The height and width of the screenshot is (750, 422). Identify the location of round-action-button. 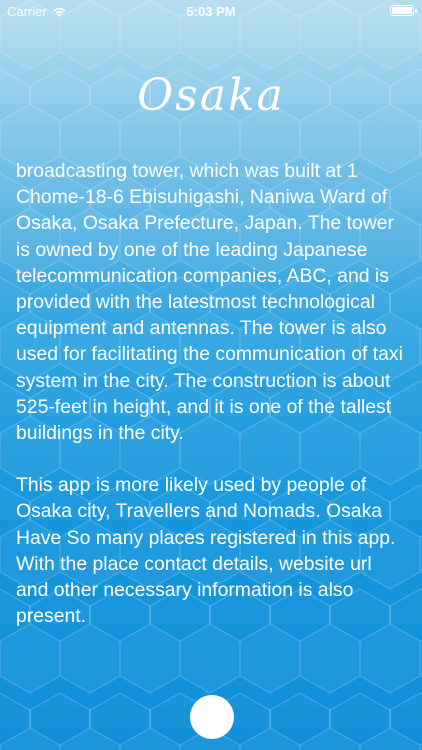
(212, 717).